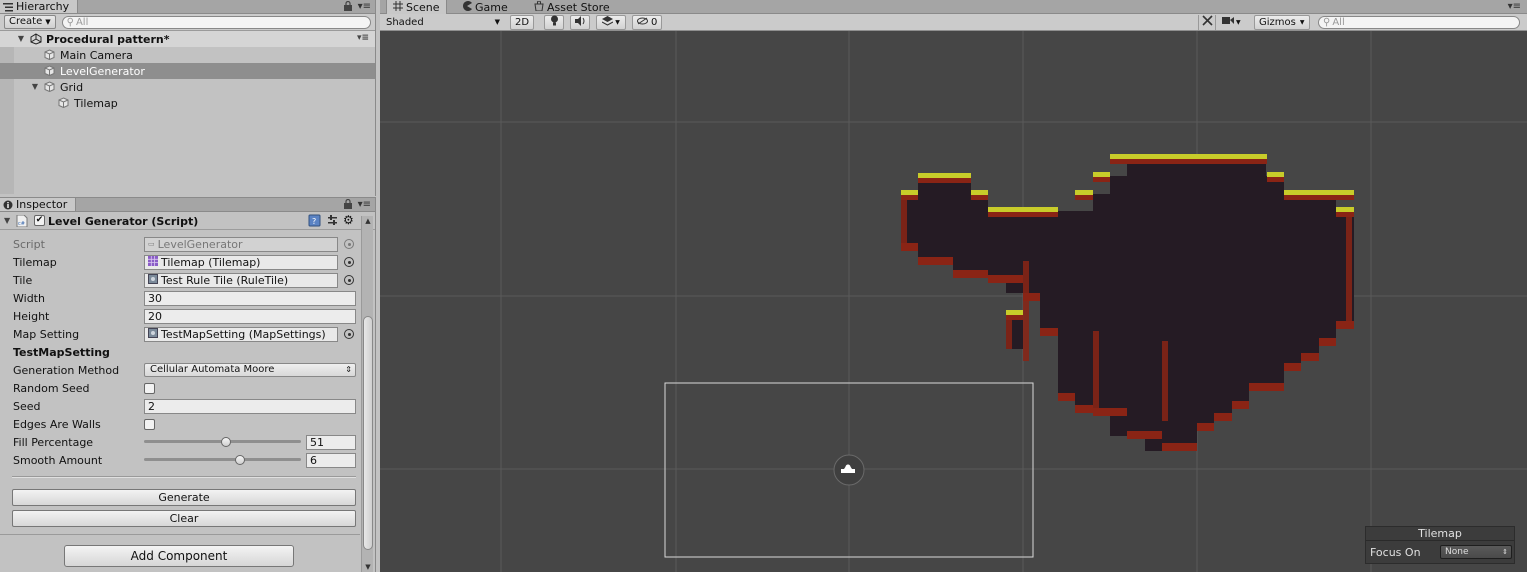  I want to click on overlay-title: Tilemap, so click(1440, 534).